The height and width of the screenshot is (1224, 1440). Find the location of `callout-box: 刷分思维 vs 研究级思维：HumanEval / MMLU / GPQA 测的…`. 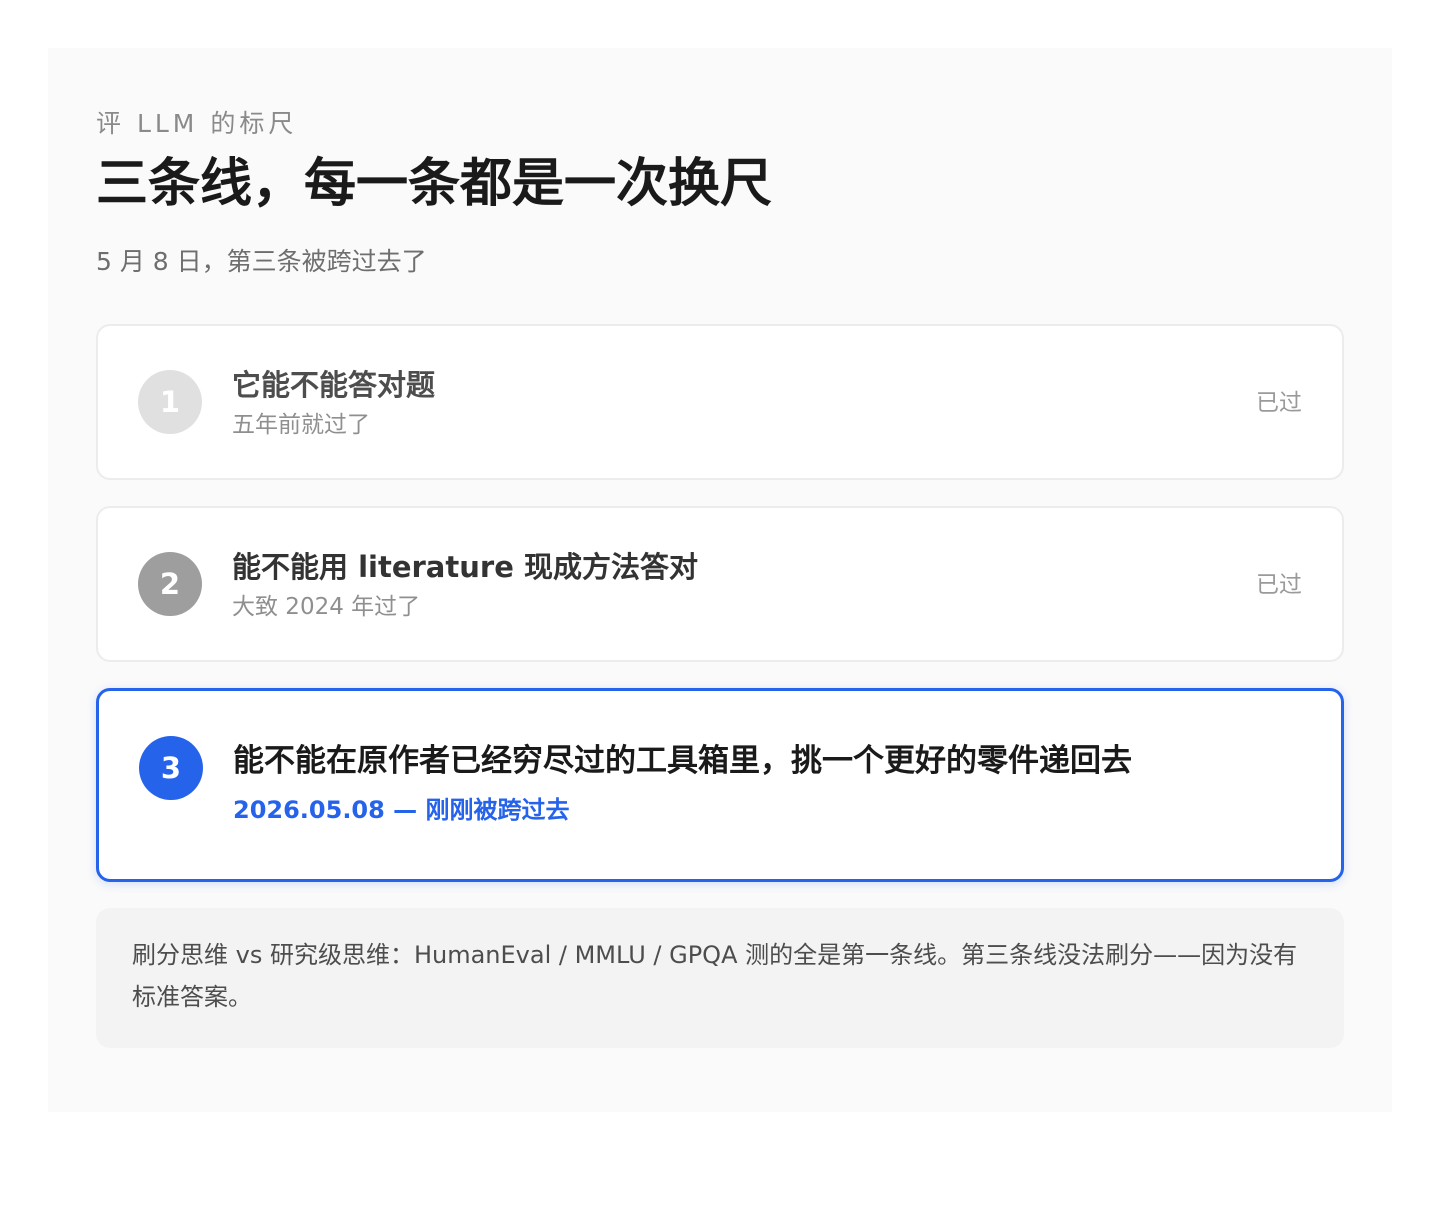

callout-box: 刷分思维 vs 研究级思维：HumanEval / MMLU / GPQA 测的… is located at coordinates (720, 978).